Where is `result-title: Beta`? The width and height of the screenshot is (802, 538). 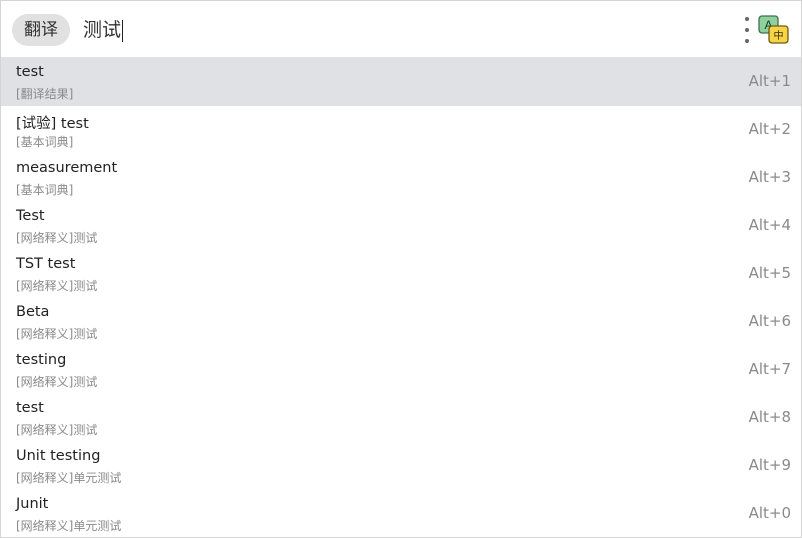 result-title: Beta is located at coordinates (33, 312).